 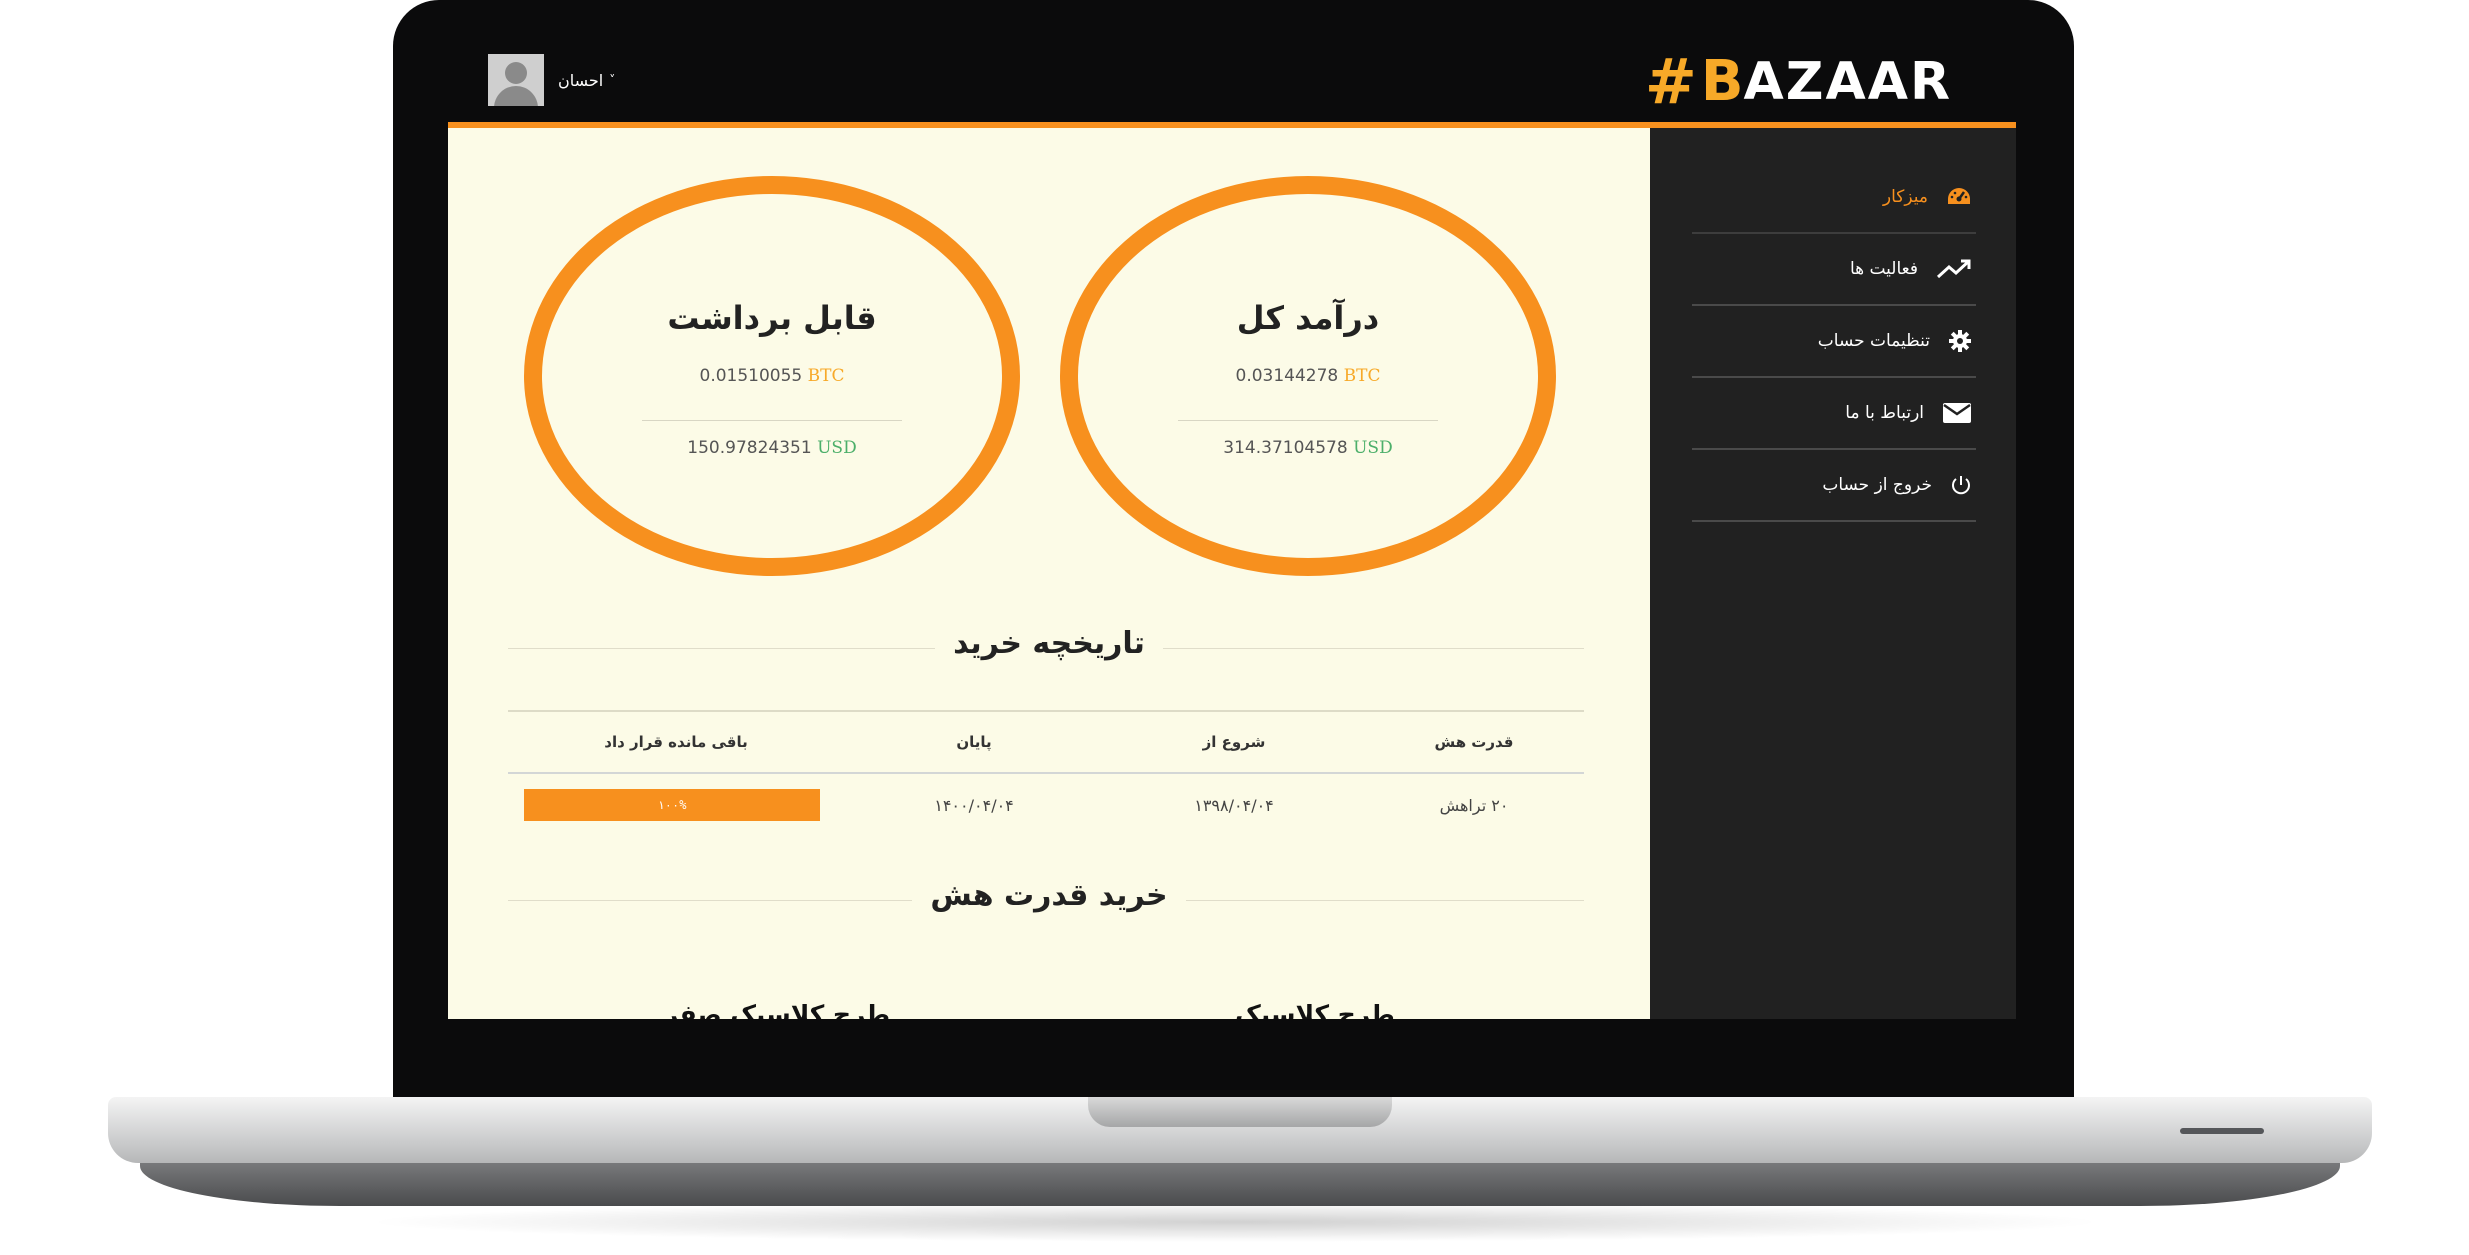 I want to click on plan-tabs: طرح کلاسیک طرح کلاسیک صفر, so click(x=1046, y=1003).